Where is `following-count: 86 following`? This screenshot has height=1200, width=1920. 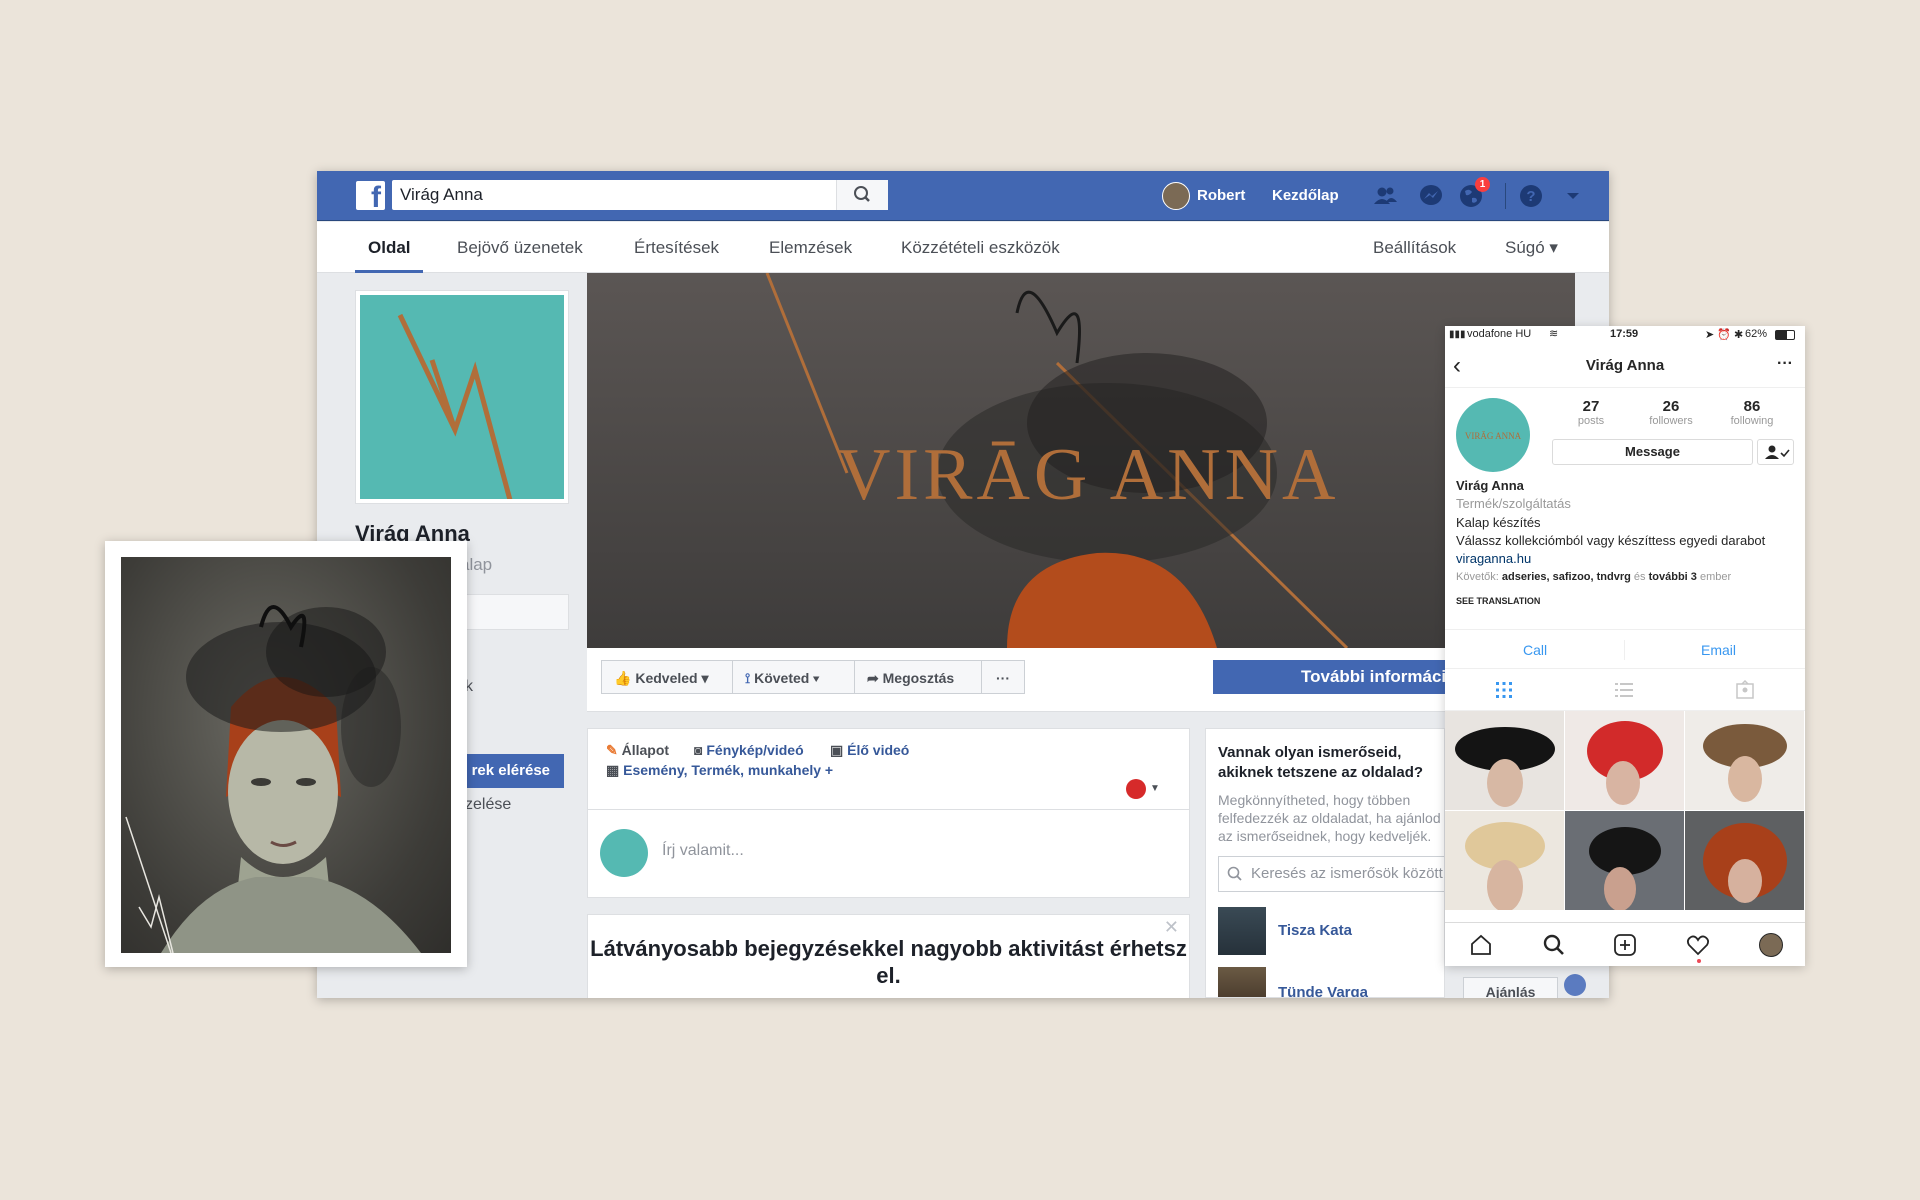 following-count: 86 following is located at coordinates (1752, 412).